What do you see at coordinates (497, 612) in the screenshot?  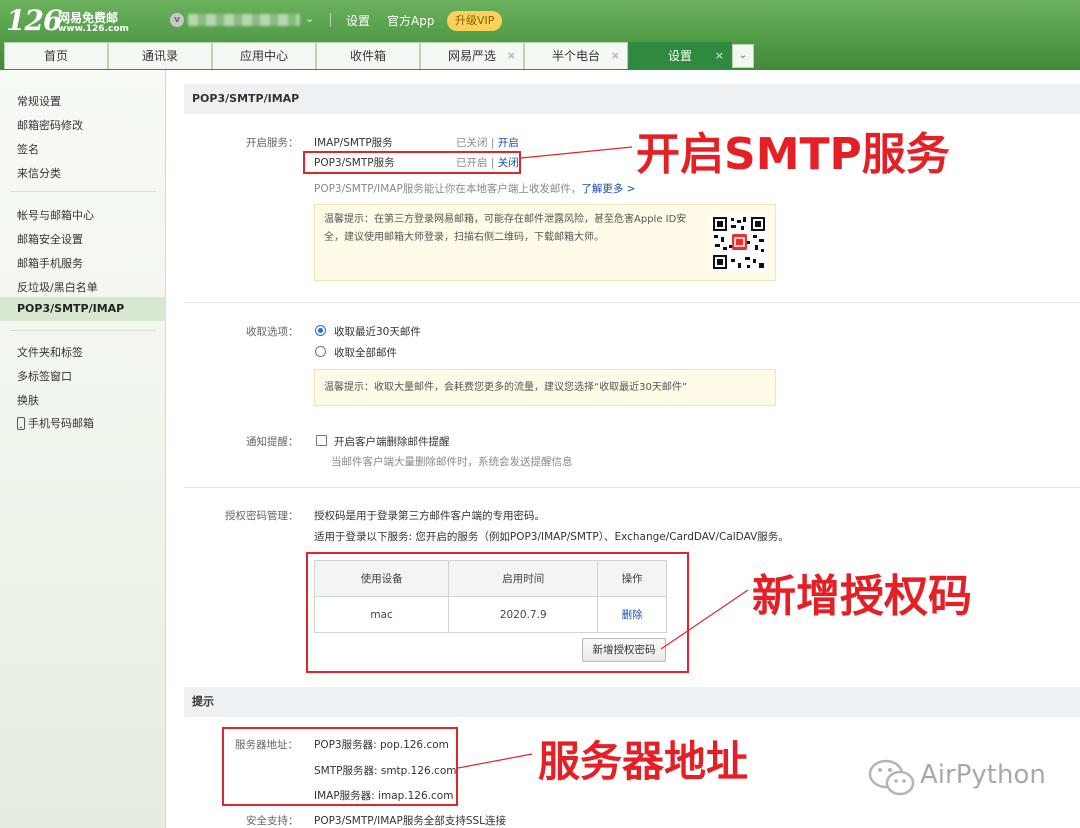 I see `highlight-box-auth-table` at bounding box center [497, 612].